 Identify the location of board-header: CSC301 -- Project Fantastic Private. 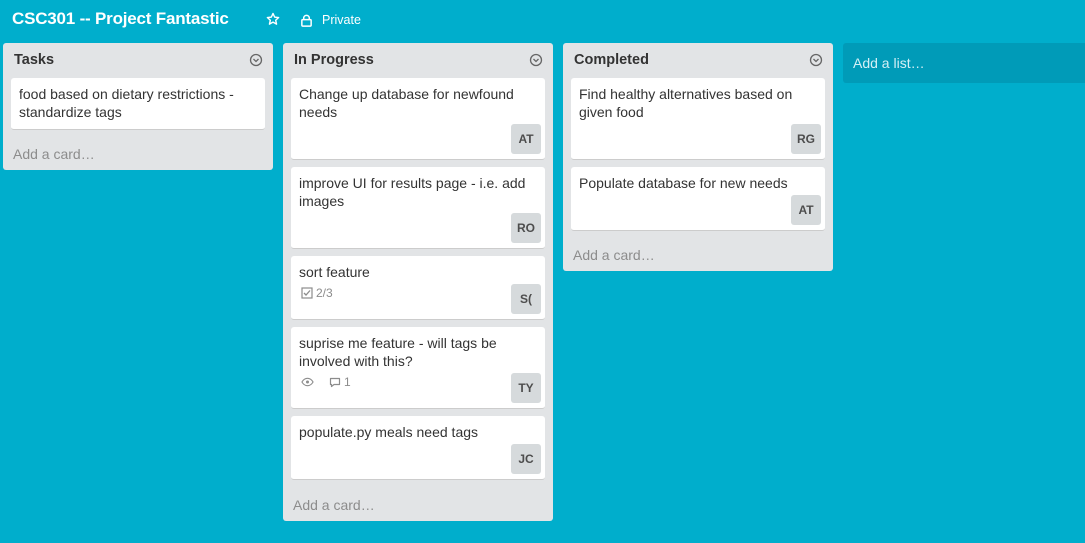
(542, 20).